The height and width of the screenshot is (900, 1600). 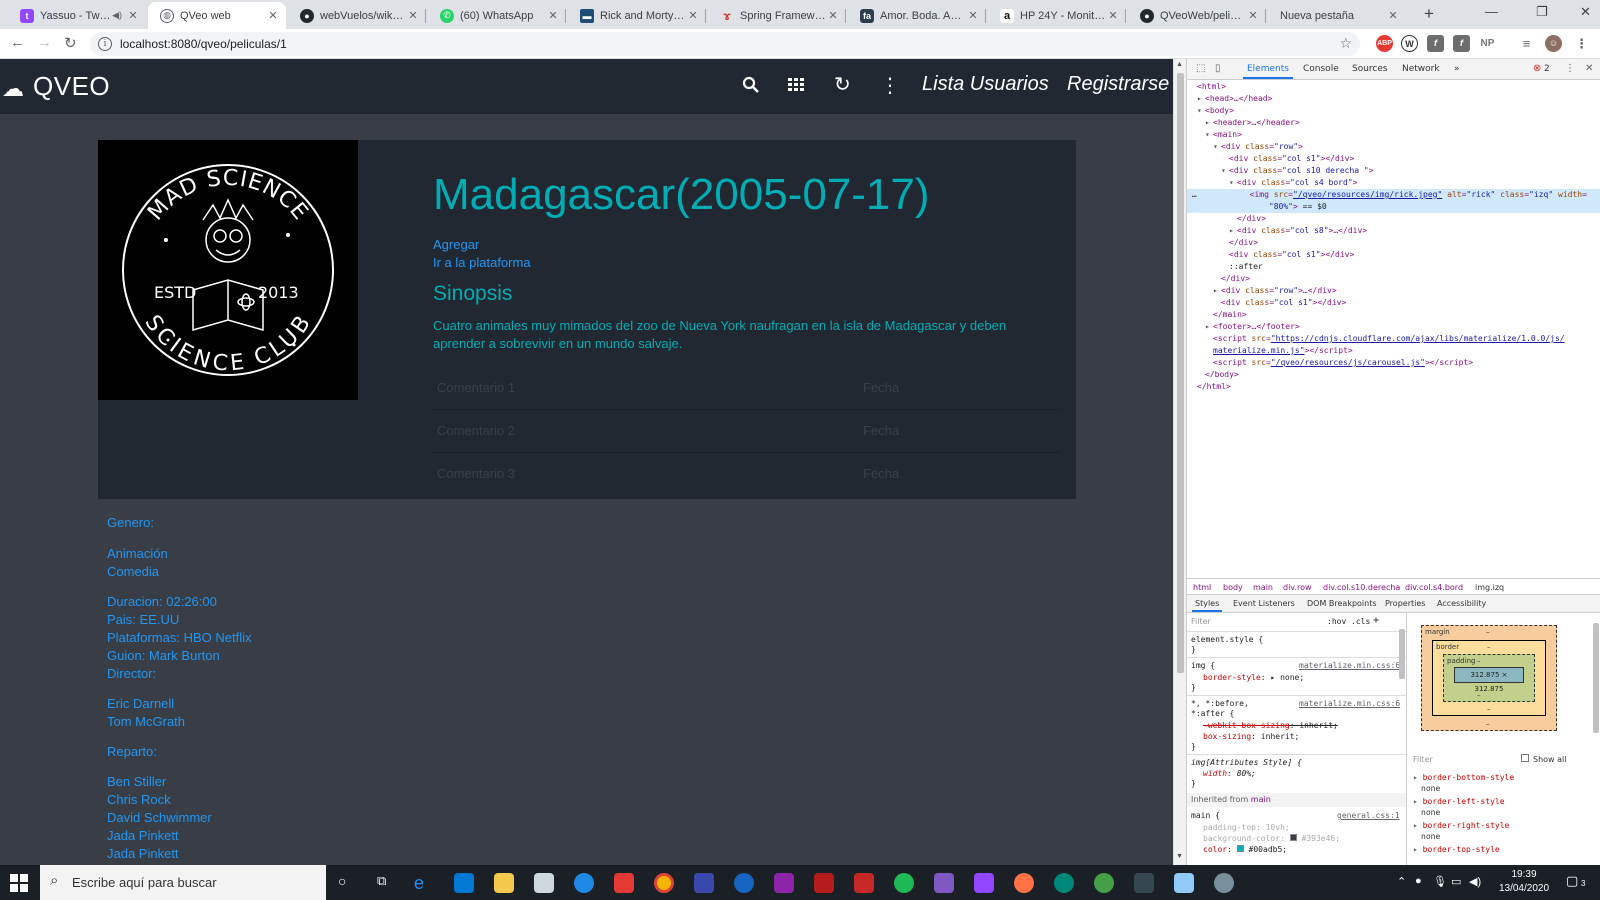 What do you see at coordinates (456, 244) in the screenshot?
I see `agregar-link: Agregar` at bounding box center [456, 244].